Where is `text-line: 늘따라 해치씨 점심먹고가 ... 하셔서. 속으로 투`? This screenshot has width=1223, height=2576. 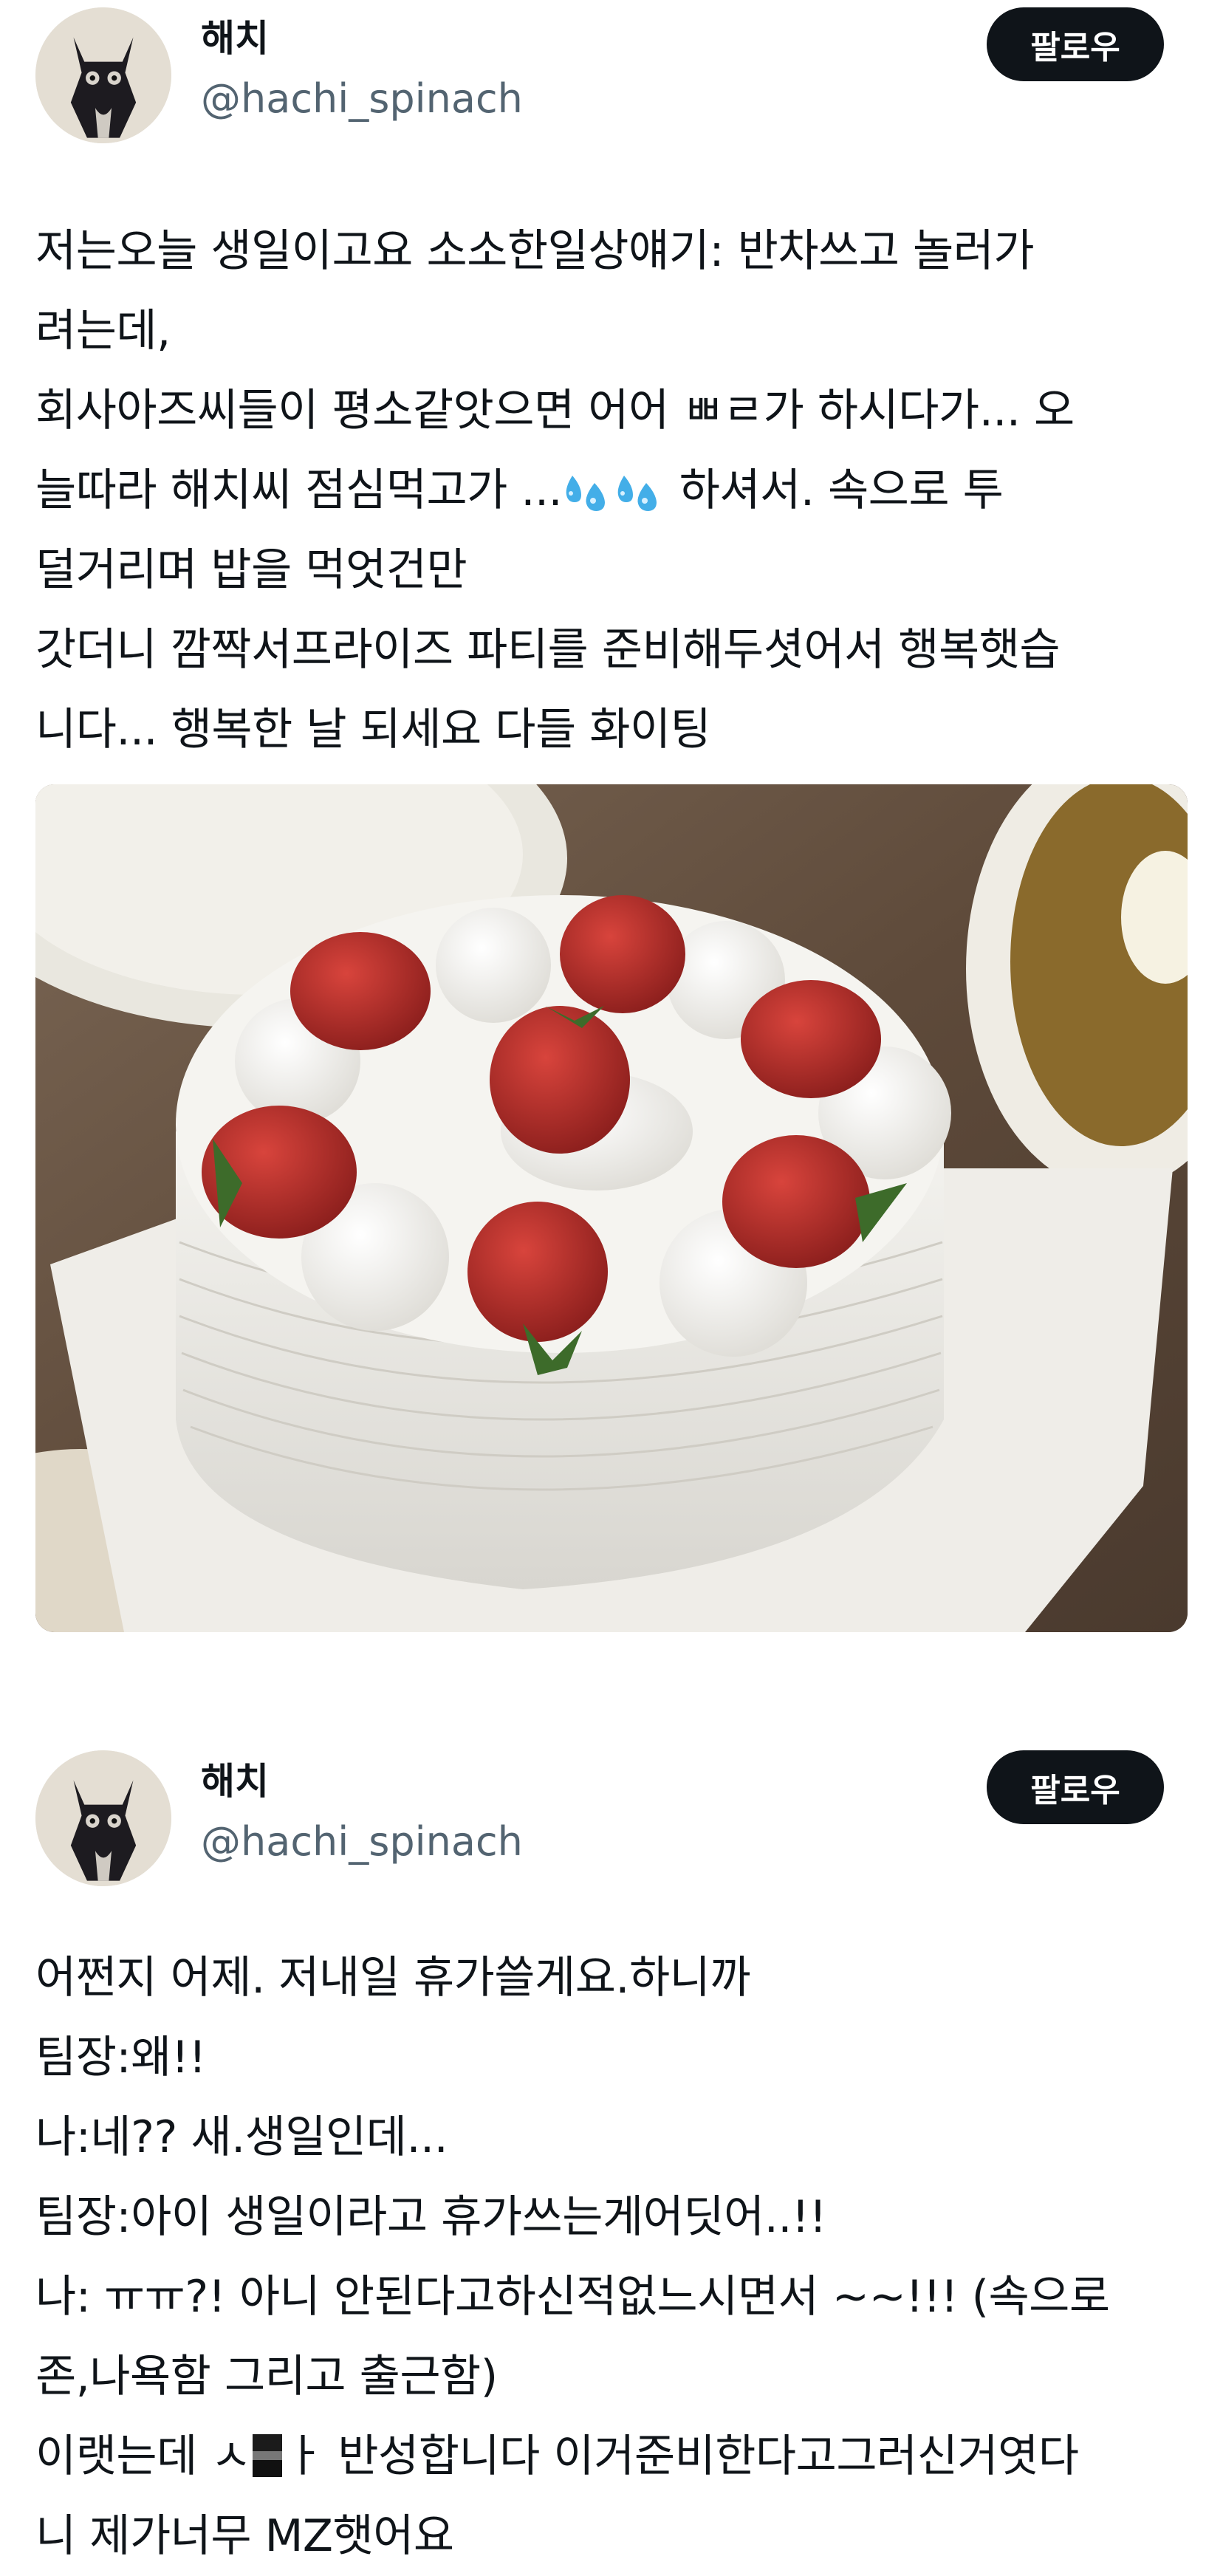
text-line: 늘따라 해치씨 점심먹고가 ... 하셔서. 속으로 투 is located at coordinates (611, 490).